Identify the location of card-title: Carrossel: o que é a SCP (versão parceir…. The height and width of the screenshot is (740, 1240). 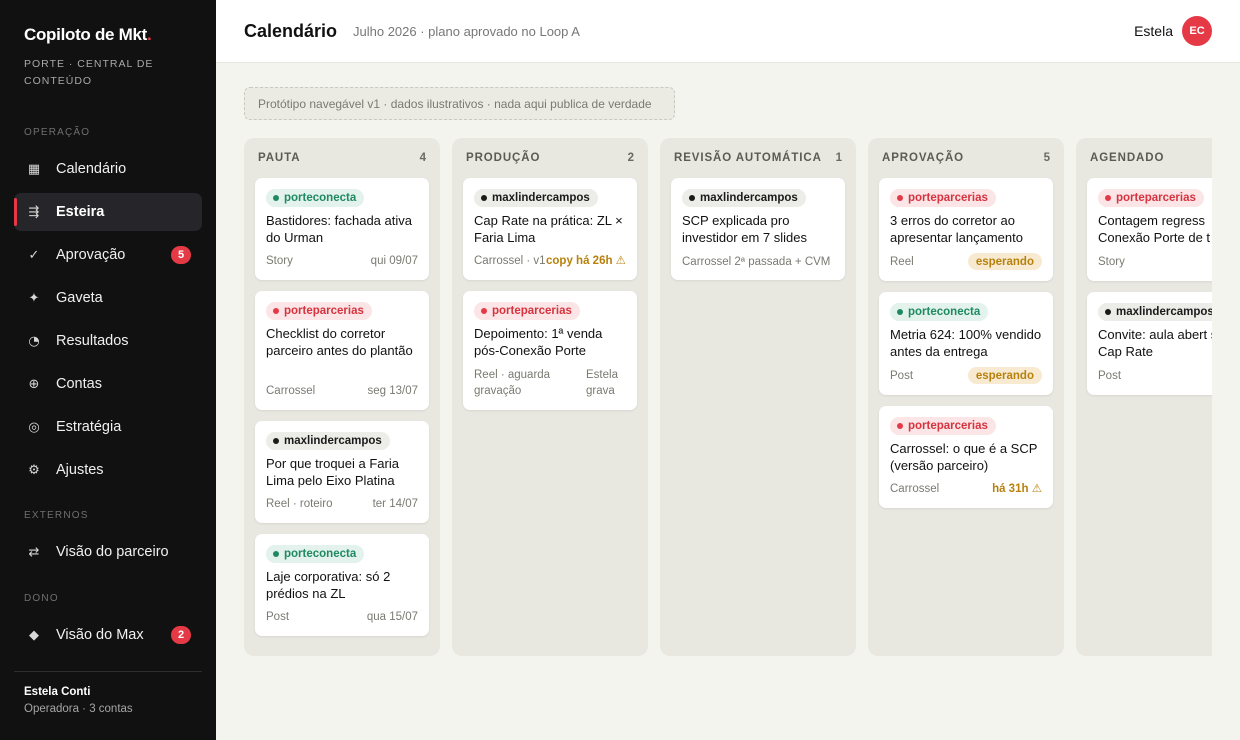
(964, 457).